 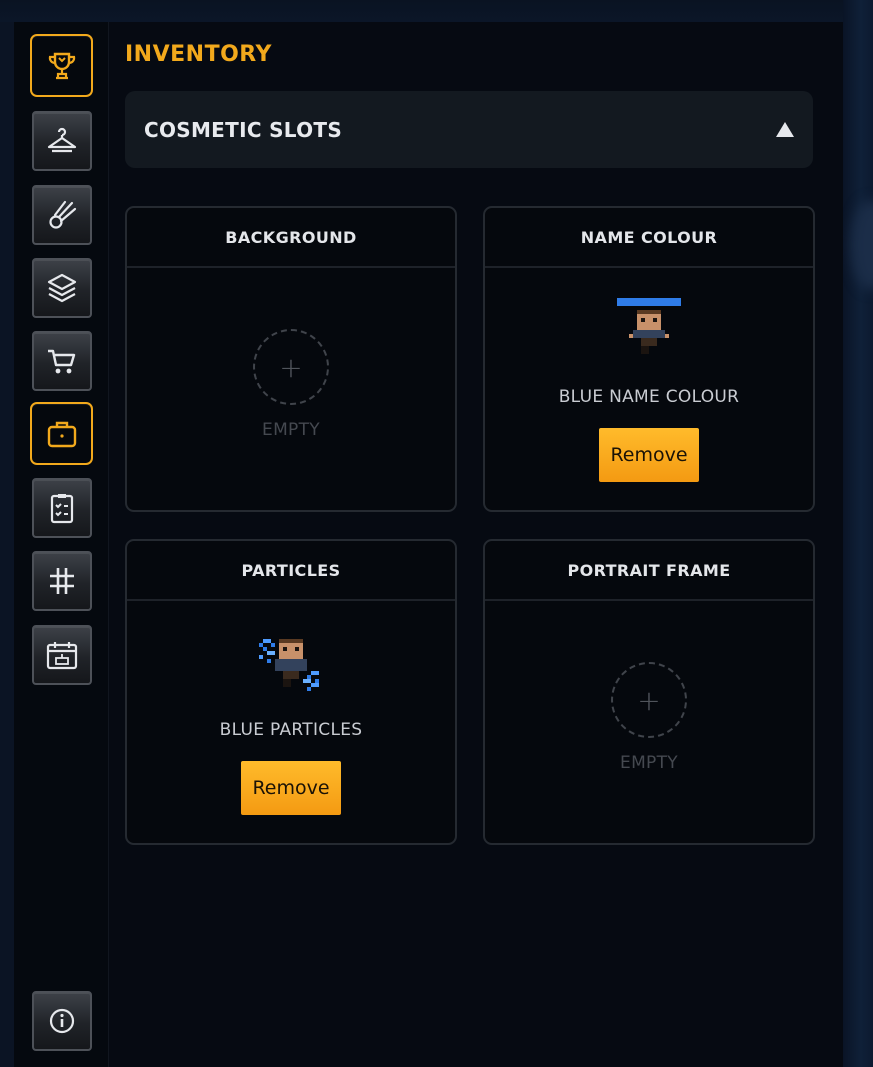 I want to click on cosmetic-slots-header: COSMETIC SLOTS, so click(x=469, y=129).